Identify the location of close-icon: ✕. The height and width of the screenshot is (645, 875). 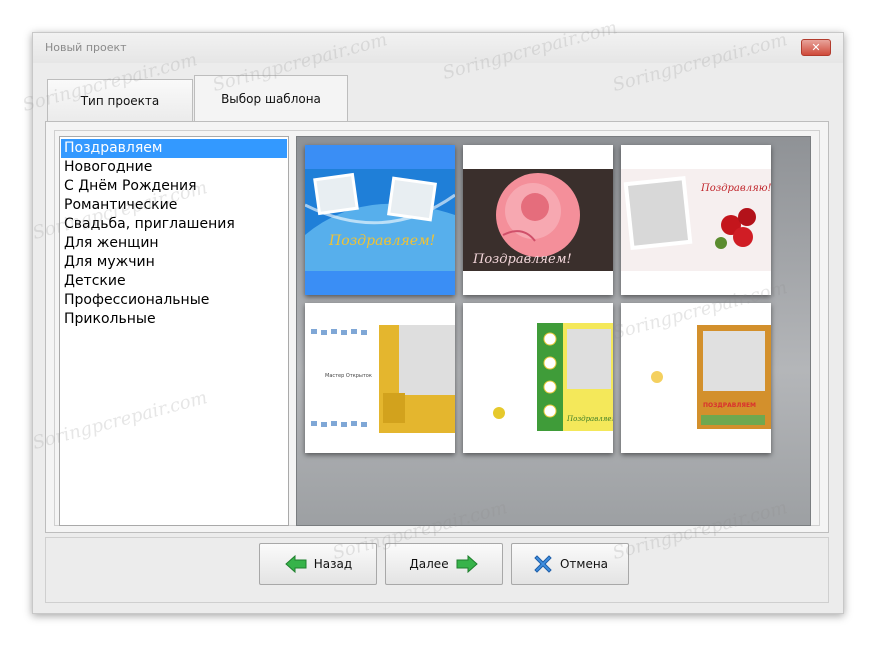
(816, 47).